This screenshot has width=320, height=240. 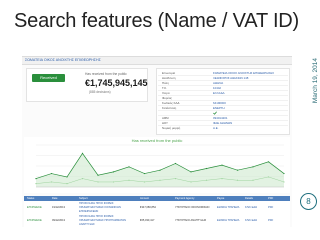 I want to click on right-band: March 19, 2014 8, so click(x=310, y=120).